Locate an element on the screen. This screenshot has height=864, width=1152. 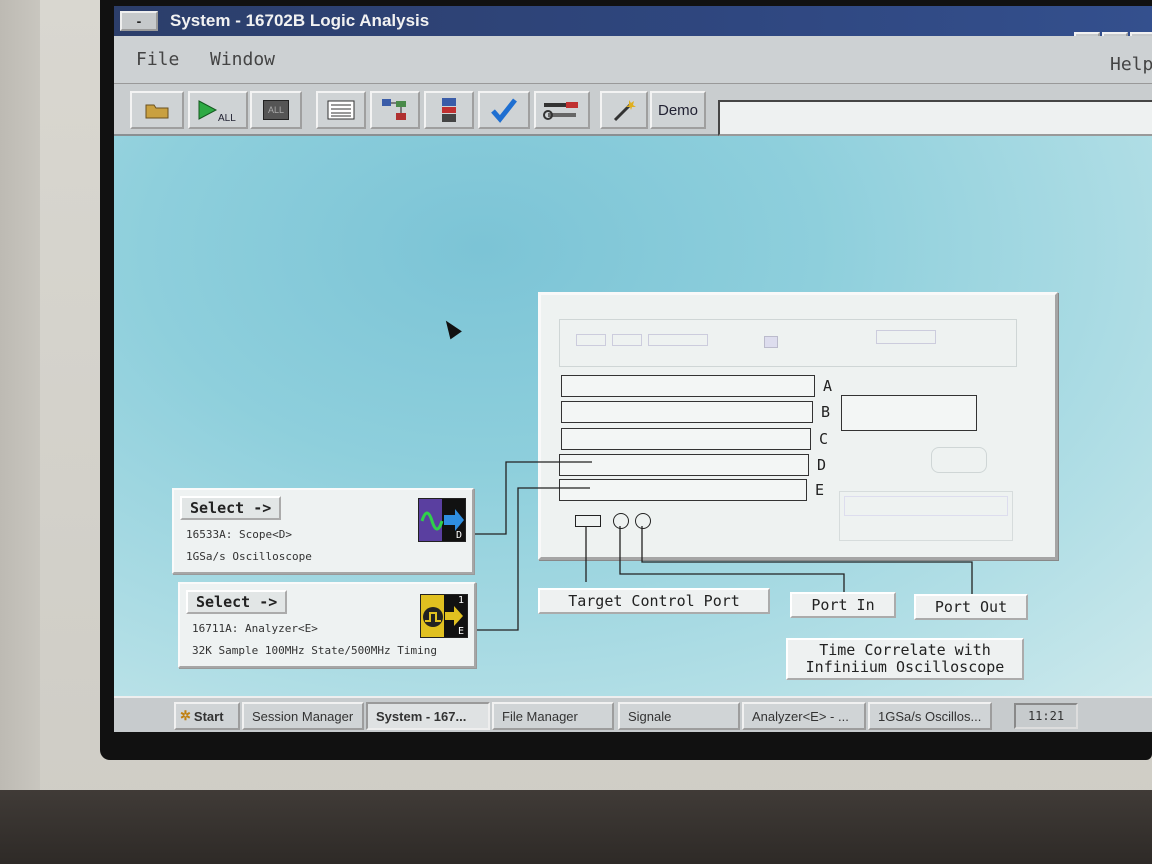
task-file-manager: File Manager is located at coordinates (553, 716).